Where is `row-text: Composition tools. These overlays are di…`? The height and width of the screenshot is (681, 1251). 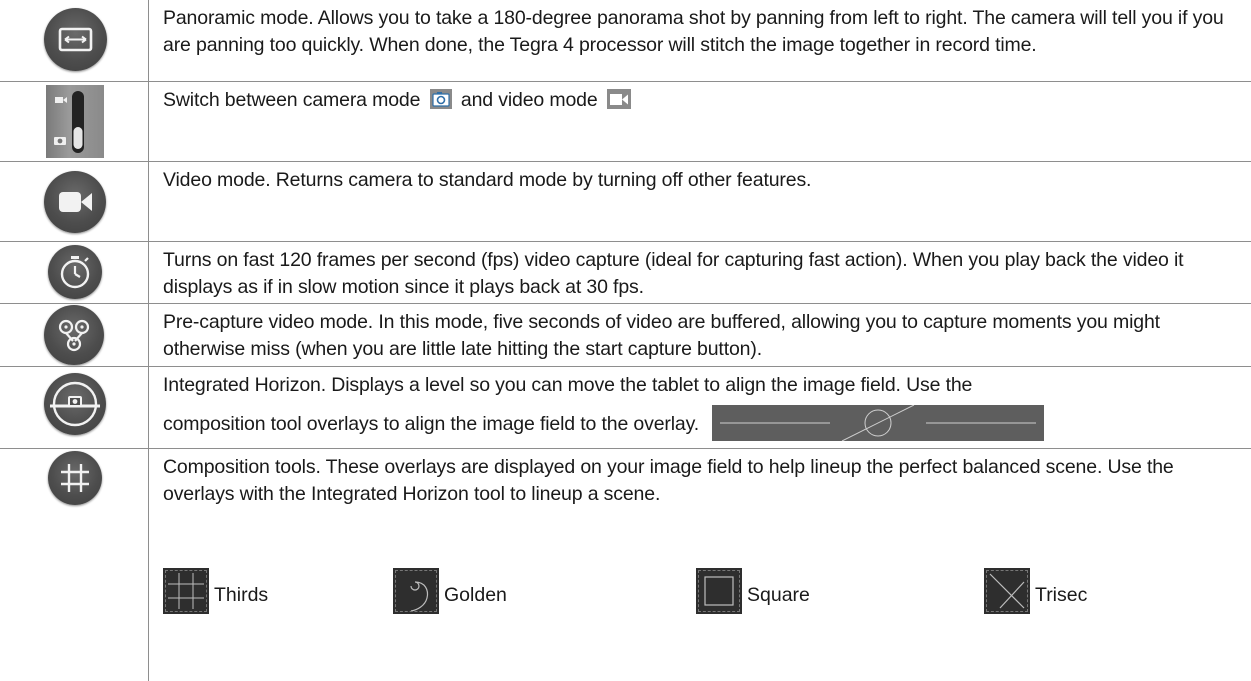 row-text: Composition tools. These overlays are di… is located at coordinates (702, 481).